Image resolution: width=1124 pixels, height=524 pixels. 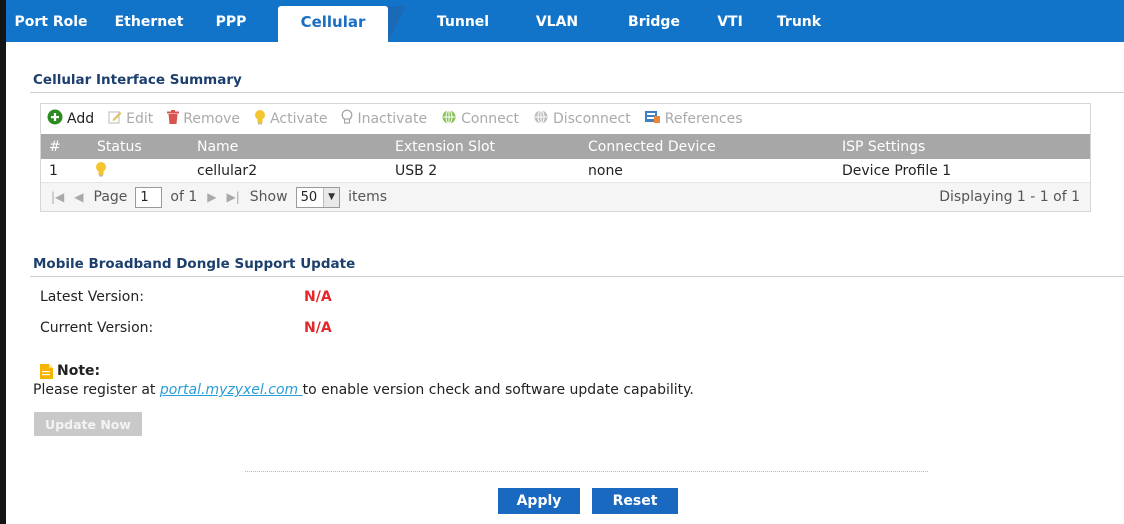 What do you see at coordinates (586, 471) in the screenshot?
I see `footer-divider` at bounding box center [586, 471].